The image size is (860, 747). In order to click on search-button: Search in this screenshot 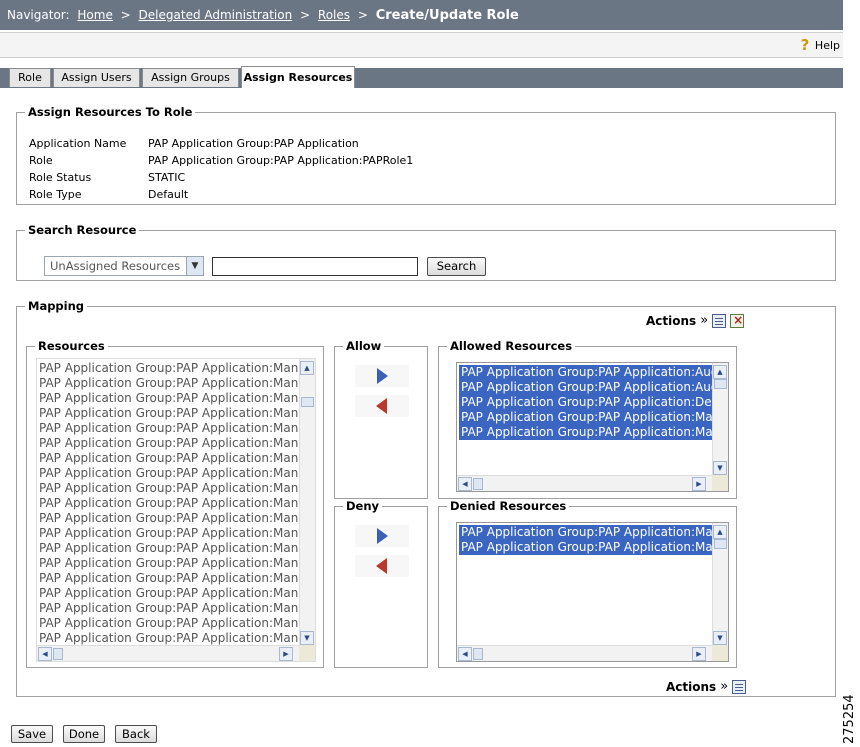, I will do `click(456, 266)`.